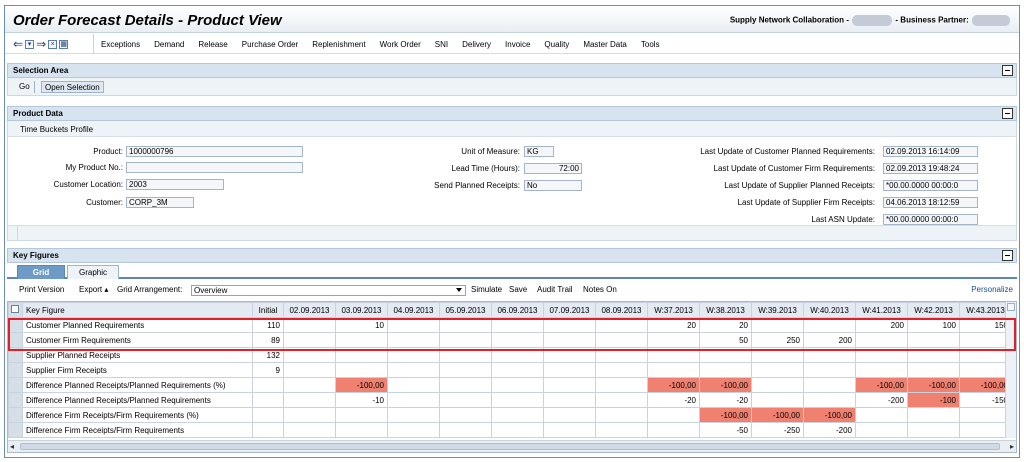  Describe the element at coordinates (829, 340) in the screenshot. I see `value-cell: 200` at that location.